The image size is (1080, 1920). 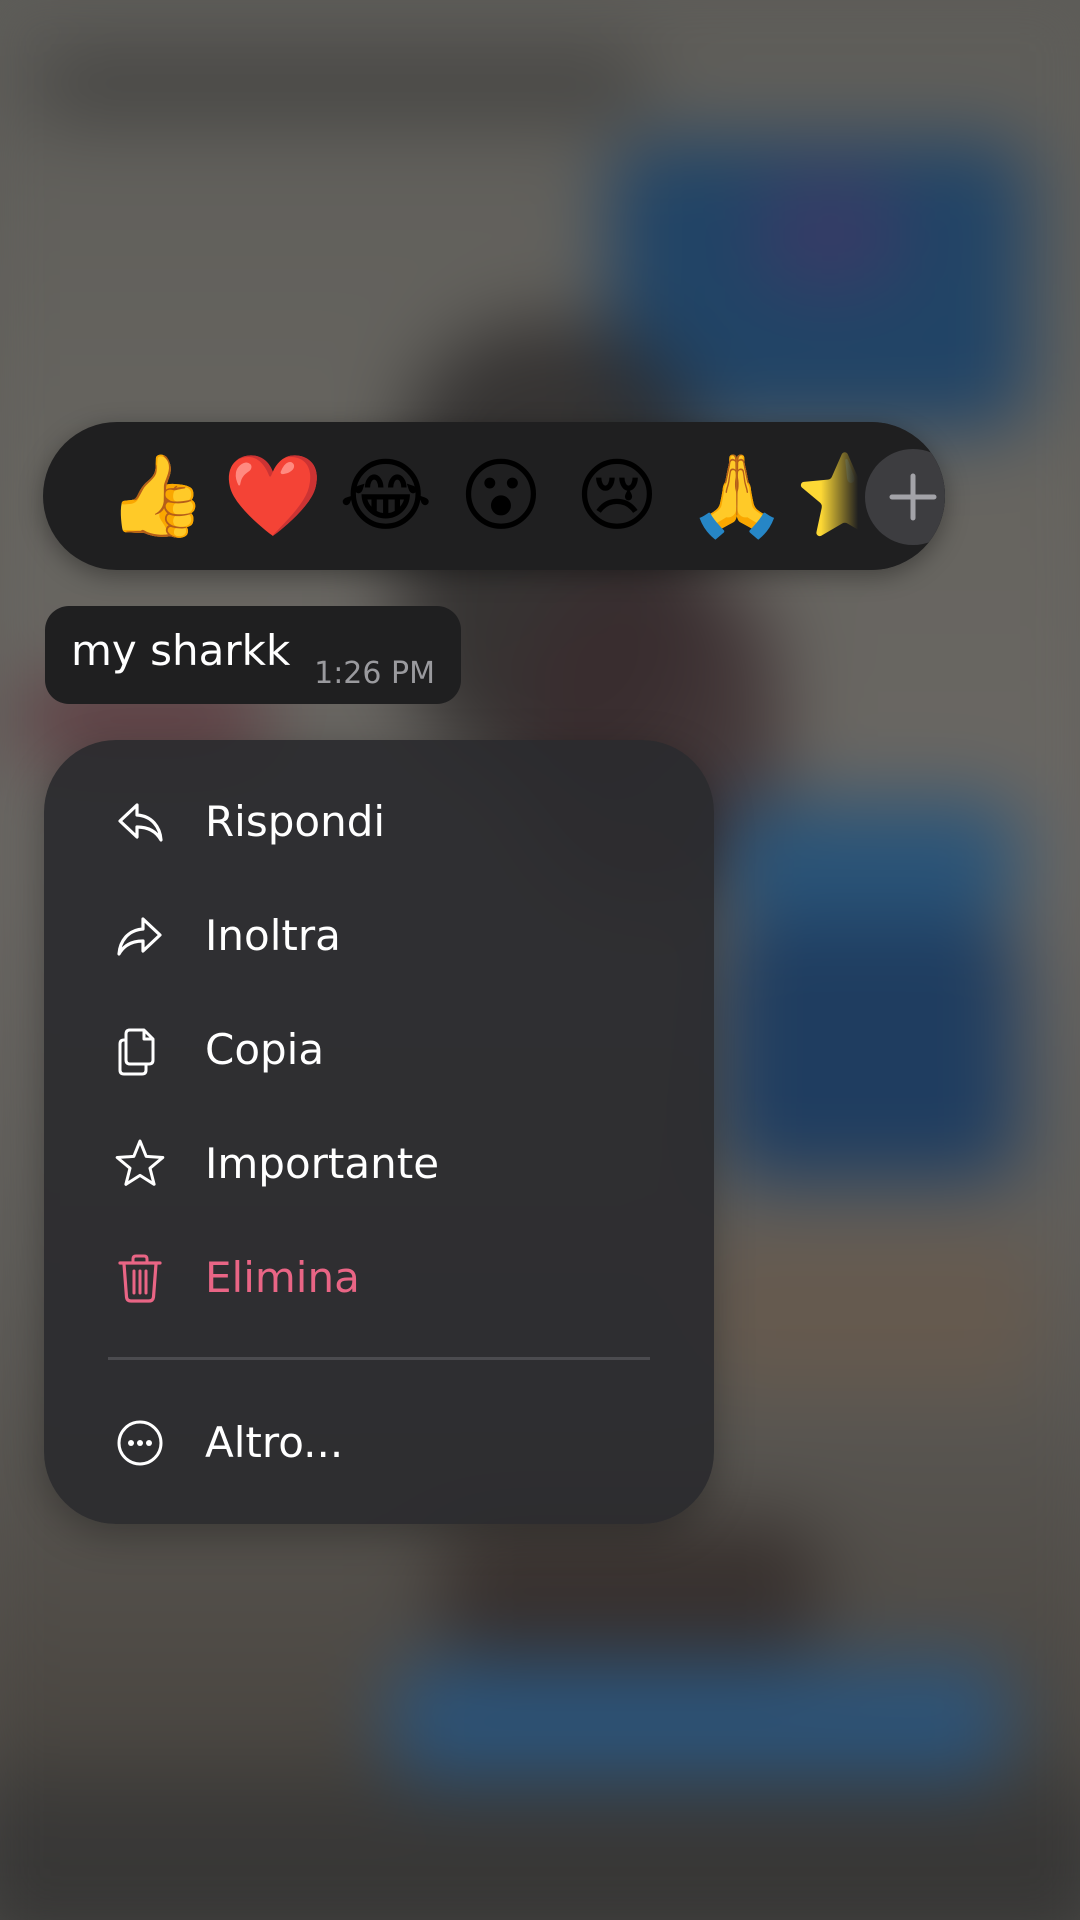 What do you see at coordinates (374, 673) in the screenshot?
I see `message-timestamp: 1:26 PM` at bounding box center [374, 673].